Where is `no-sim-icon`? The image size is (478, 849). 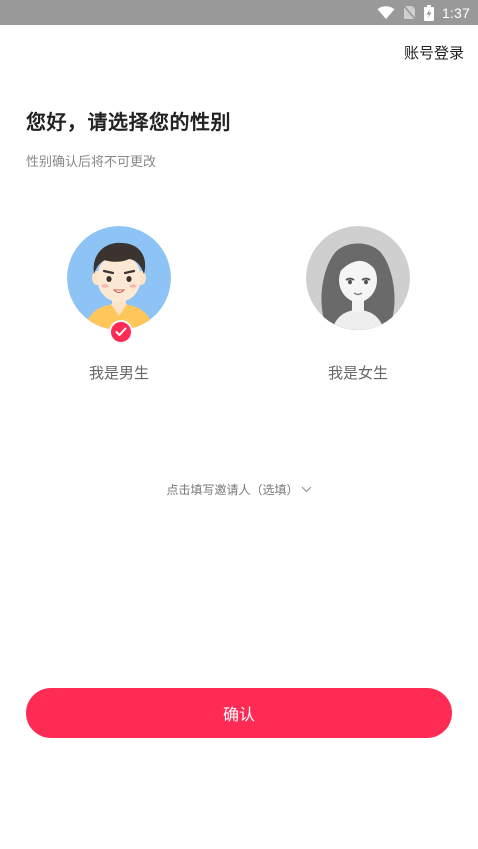
no-sim-icon is located at coordinates (409, 12).